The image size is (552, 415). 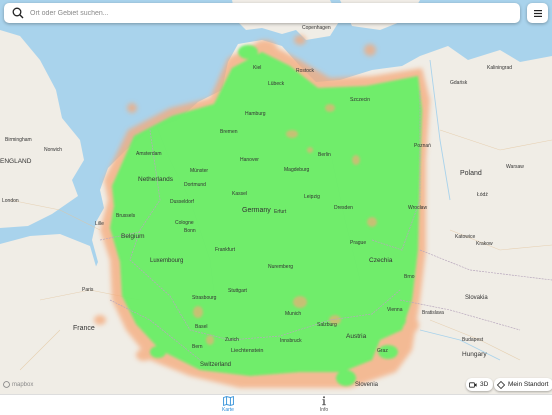 I want to click on city-kassel: Kassel, so click(x=239, y=194).